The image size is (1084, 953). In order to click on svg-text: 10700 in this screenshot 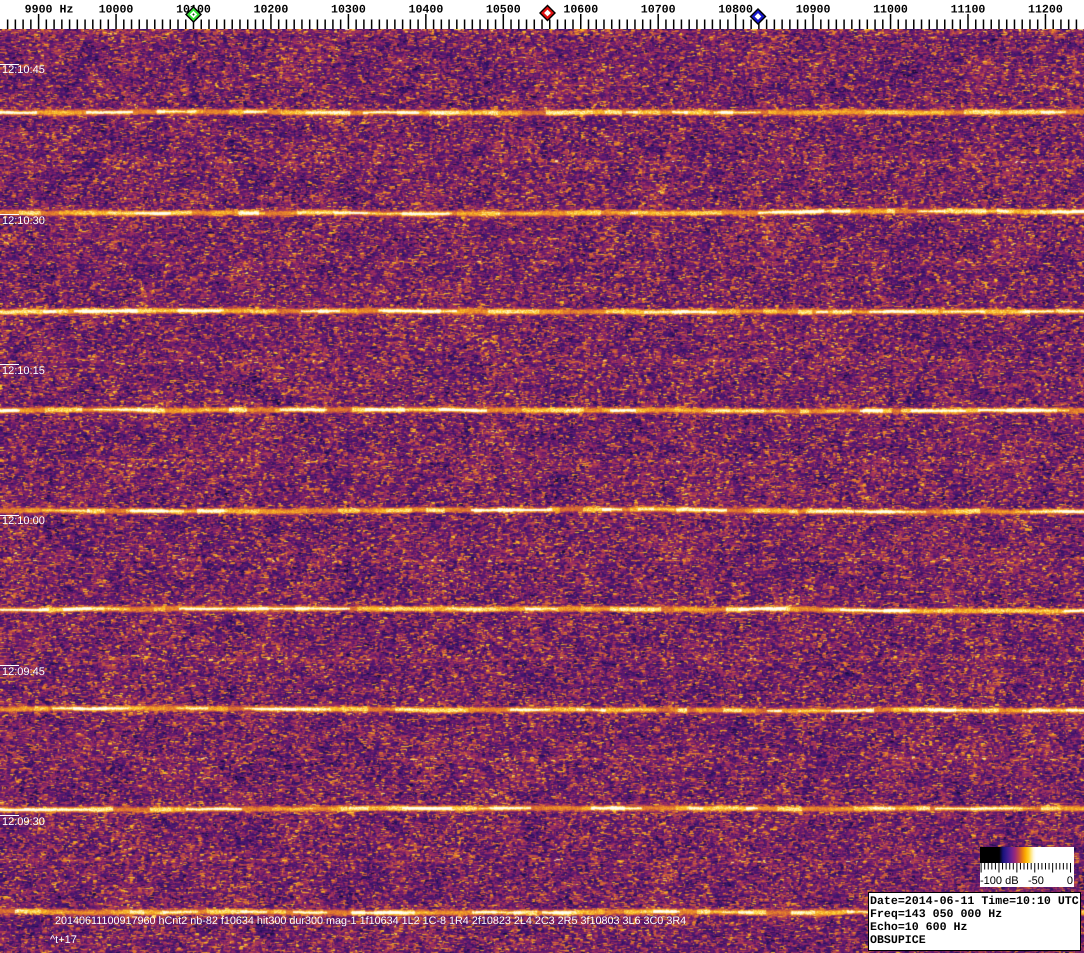, I will do `click(658, 9)`.